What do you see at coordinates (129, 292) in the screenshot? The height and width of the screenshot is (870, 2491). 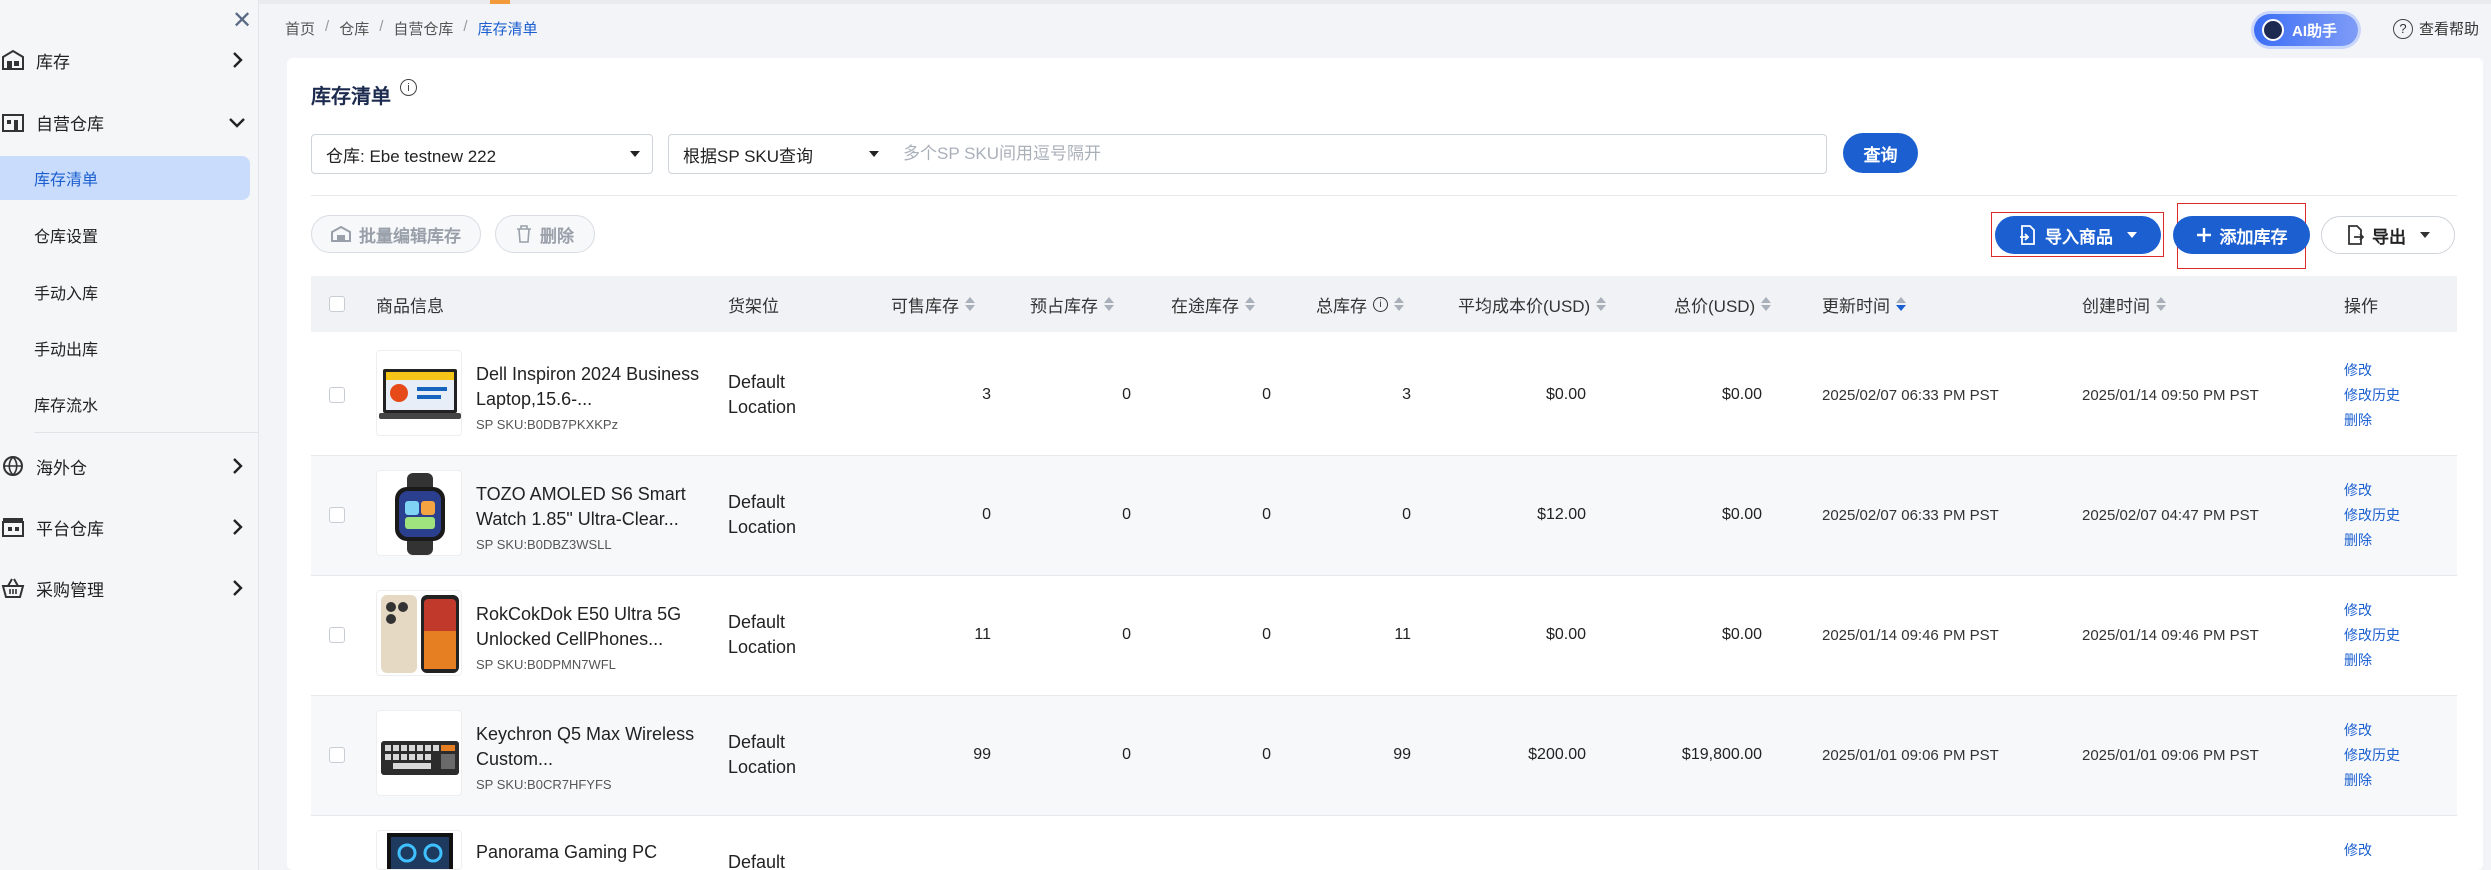 I see `sidebar-item-manual-inbound: 手动入库` at bounding box center [129, 292].